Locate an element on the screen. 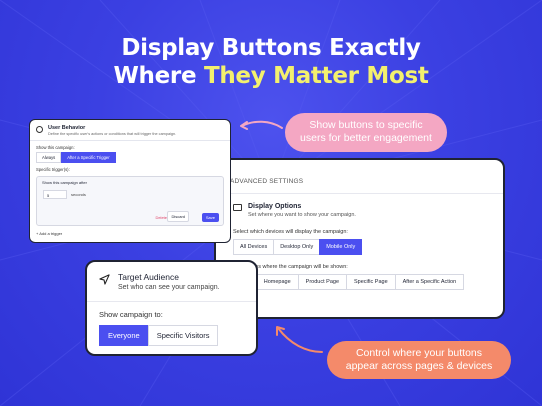 The width and height of the screenshot is (542, 406). page-option-specific: Specific Page is located at coordinates (371, 282).